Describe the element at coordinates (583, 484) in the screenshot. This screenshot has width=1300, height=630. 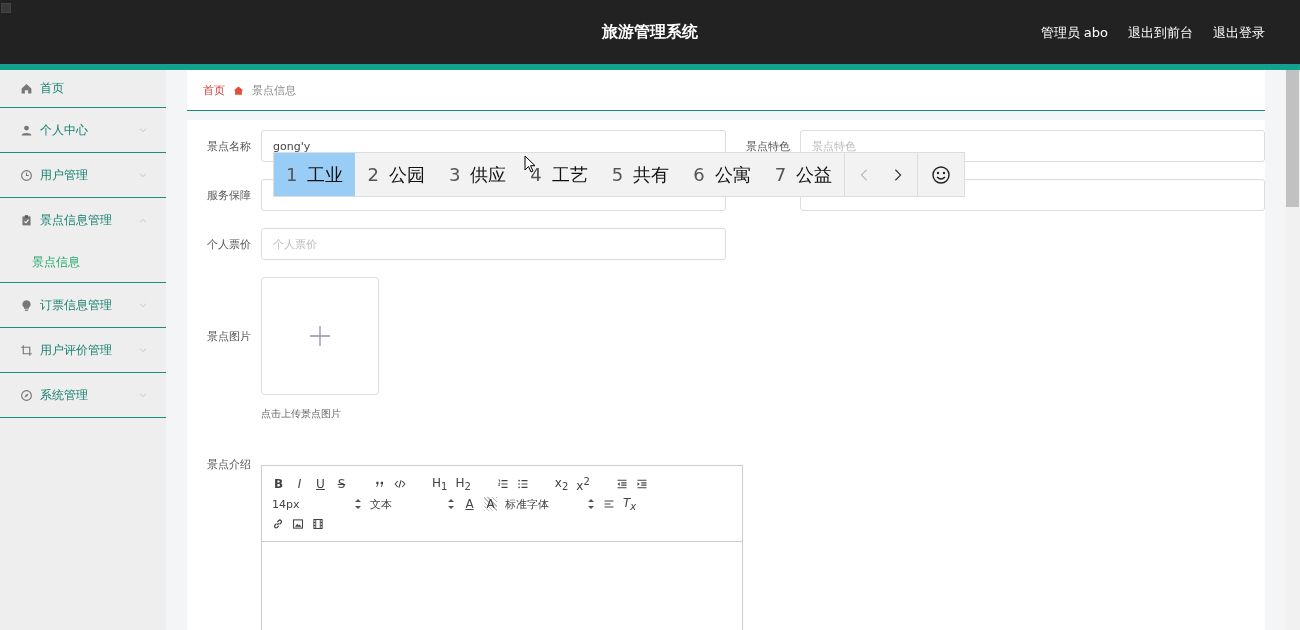
I see `format-button: x$^{2}$` at that location.